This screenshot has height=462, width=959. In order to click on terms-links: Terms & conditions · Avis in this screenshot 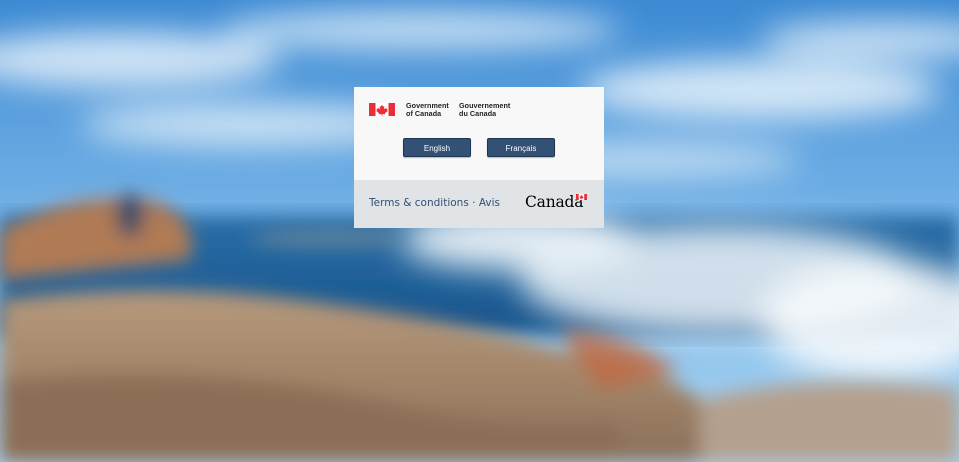, I will do `click(434, 203)`.